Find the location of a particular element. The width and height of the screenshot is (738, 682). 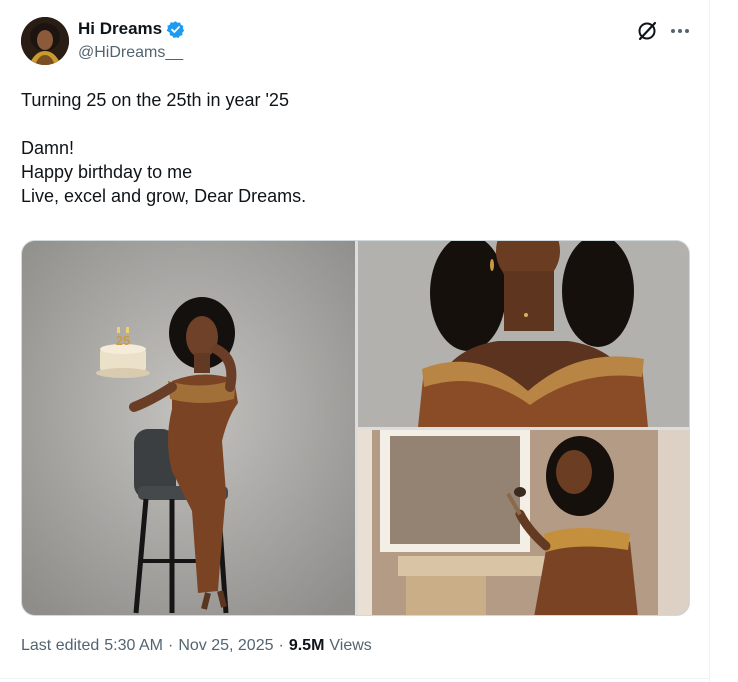

tweet-time: 5:30 AM is located at coordinates (133, 646).